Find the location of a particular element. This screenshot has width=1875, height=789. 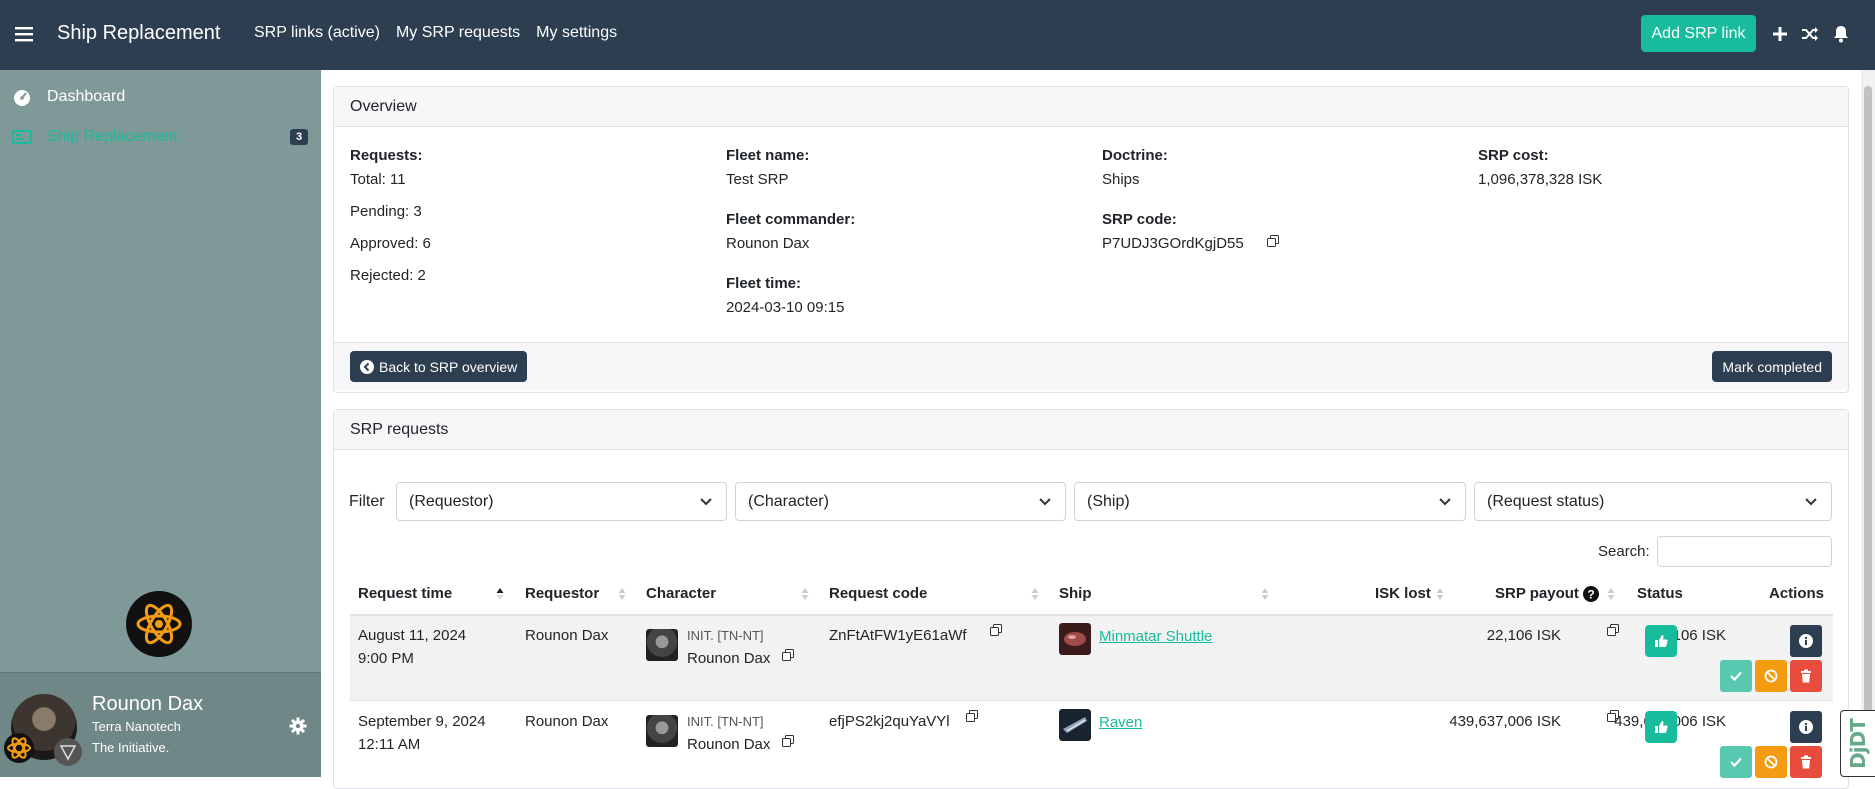

srp-cost-label: SRP cost: is located at coordinates (1513, 155).